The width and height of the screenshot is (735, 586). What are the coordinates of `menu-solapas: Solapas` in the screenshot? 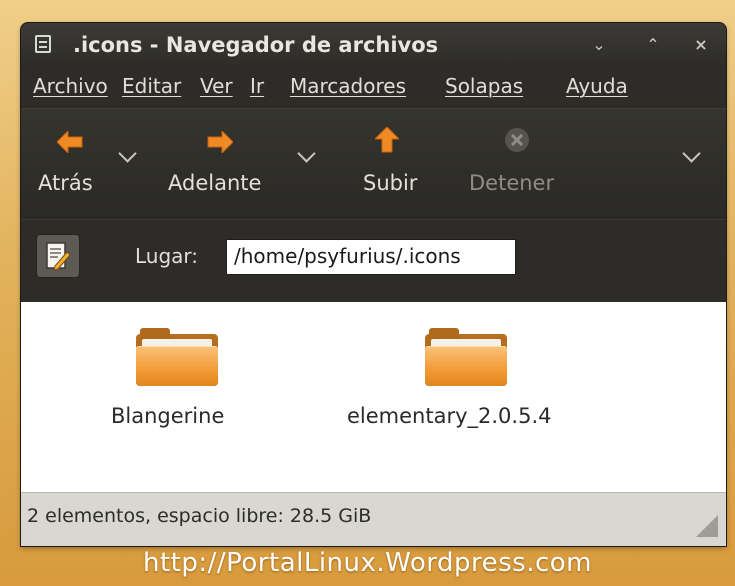 It's located at (484, 86).